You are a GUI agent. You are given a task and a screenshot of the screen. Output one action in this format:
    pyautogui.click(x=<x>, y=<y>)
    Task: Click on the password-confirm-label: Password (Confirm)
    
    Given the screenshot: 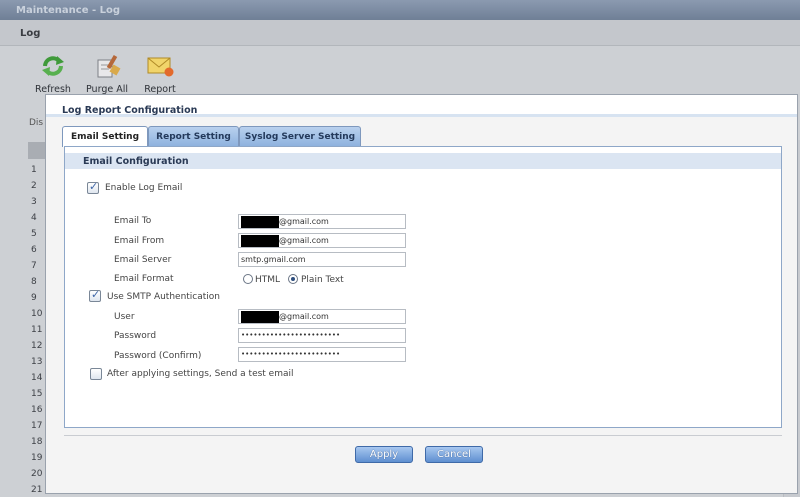 What is the action you would take?
    pyautogui.click(x=158, y=356)
    